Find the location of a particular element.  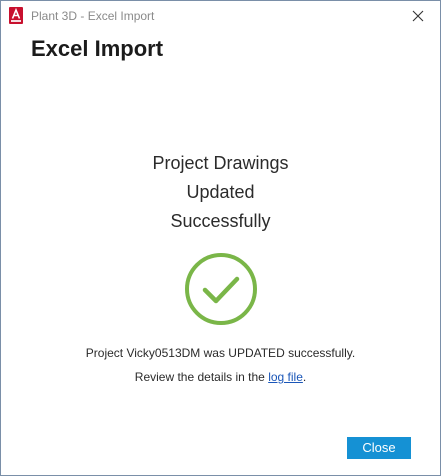

window-title: Plant 3D - Excel Import is located at coordinates (93, 16).